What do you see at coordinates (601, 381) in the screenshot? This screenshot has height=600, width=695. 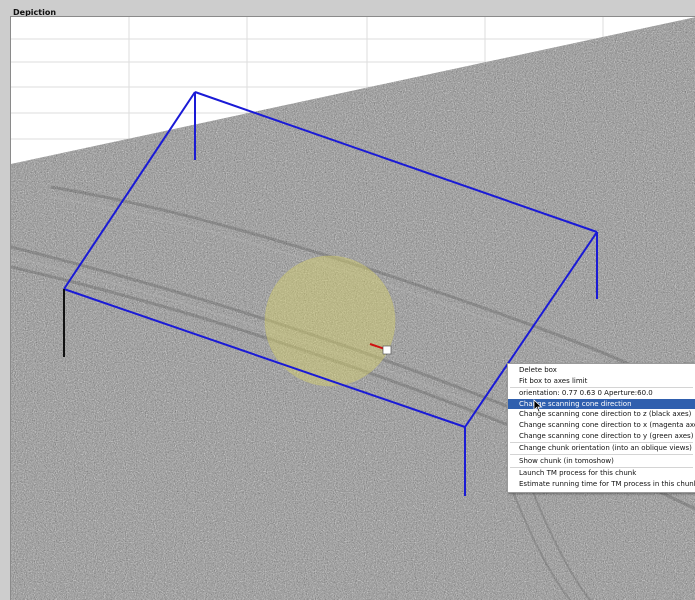 I see `menu-item-fit-box: Fit box to axes limit` at bounding box center [601, 381].